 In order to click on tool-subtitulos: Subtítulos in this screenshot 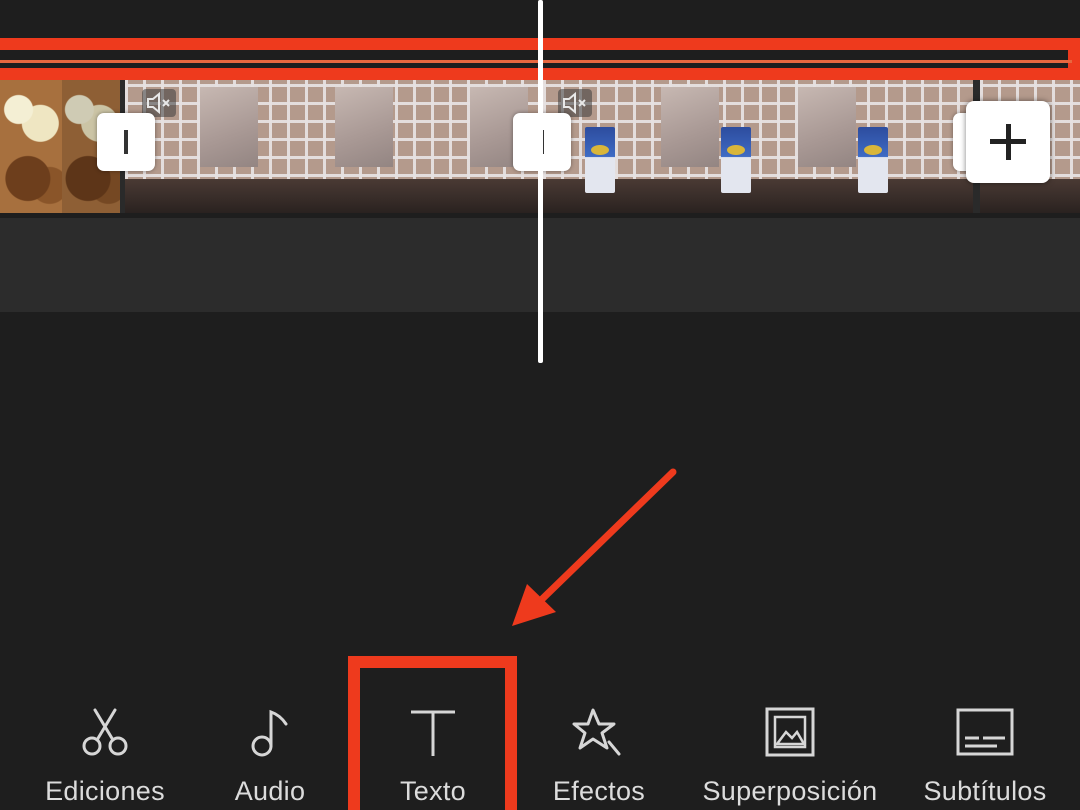, I will do `click(985, 748)`.